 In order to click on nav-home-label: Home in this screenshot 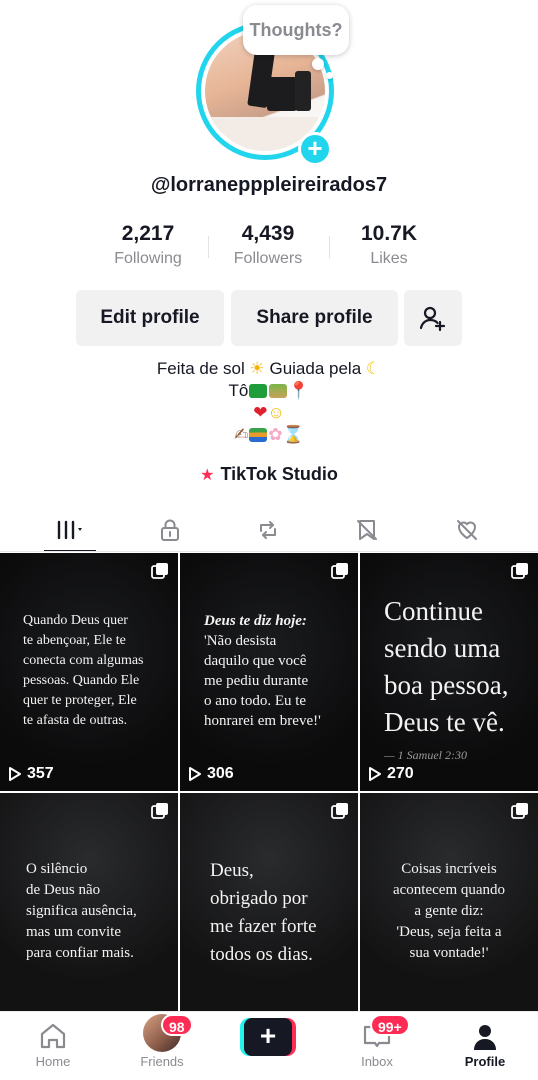, I will do `click(53, 1061)`.